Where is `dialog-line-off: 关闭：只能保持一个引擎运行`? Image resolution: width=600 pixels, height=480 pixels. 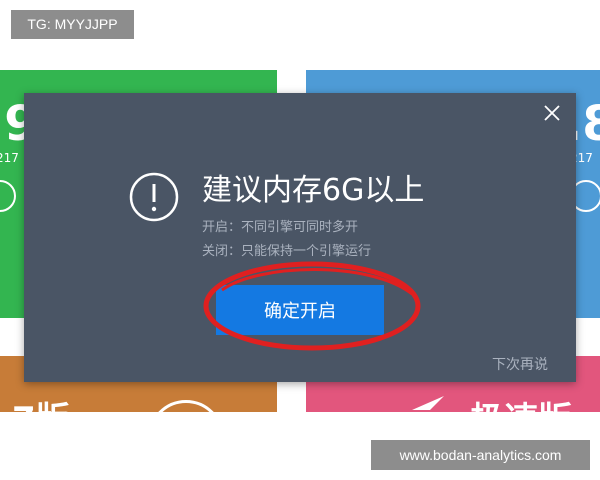
dialog-line-off: 关闭：只能保持一个引擎运行 is located at coordinates (287, 251).